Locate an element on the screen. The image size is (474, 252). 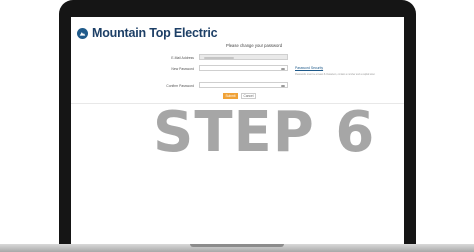
email-value-masked is located at coordinates (219, 57).